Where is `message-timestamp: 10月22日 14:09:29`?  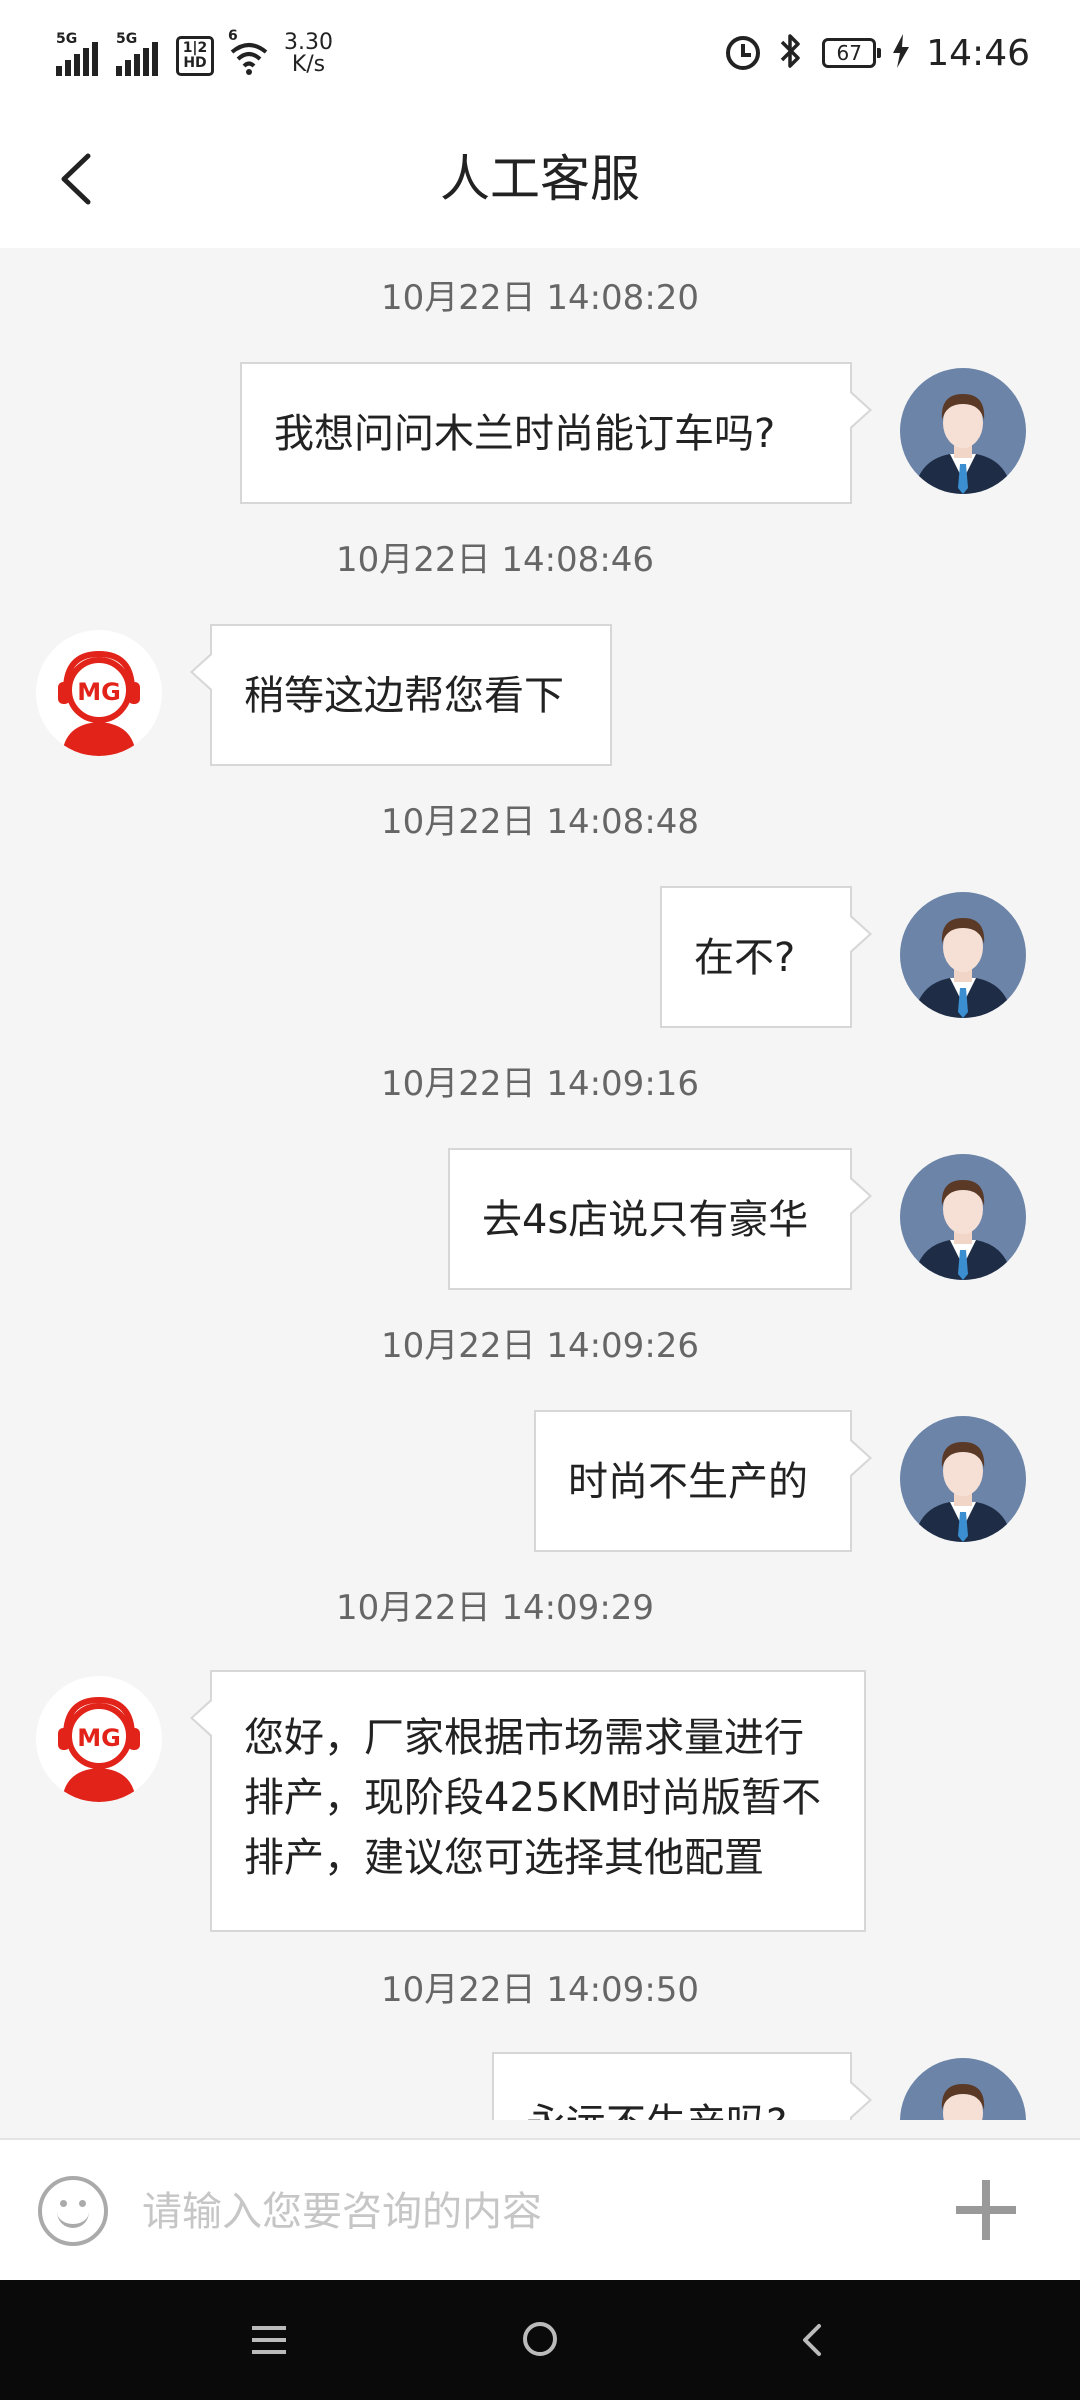 message-timestamp: 10月22日 14:09:29 is located at coordinates (495, 1608).